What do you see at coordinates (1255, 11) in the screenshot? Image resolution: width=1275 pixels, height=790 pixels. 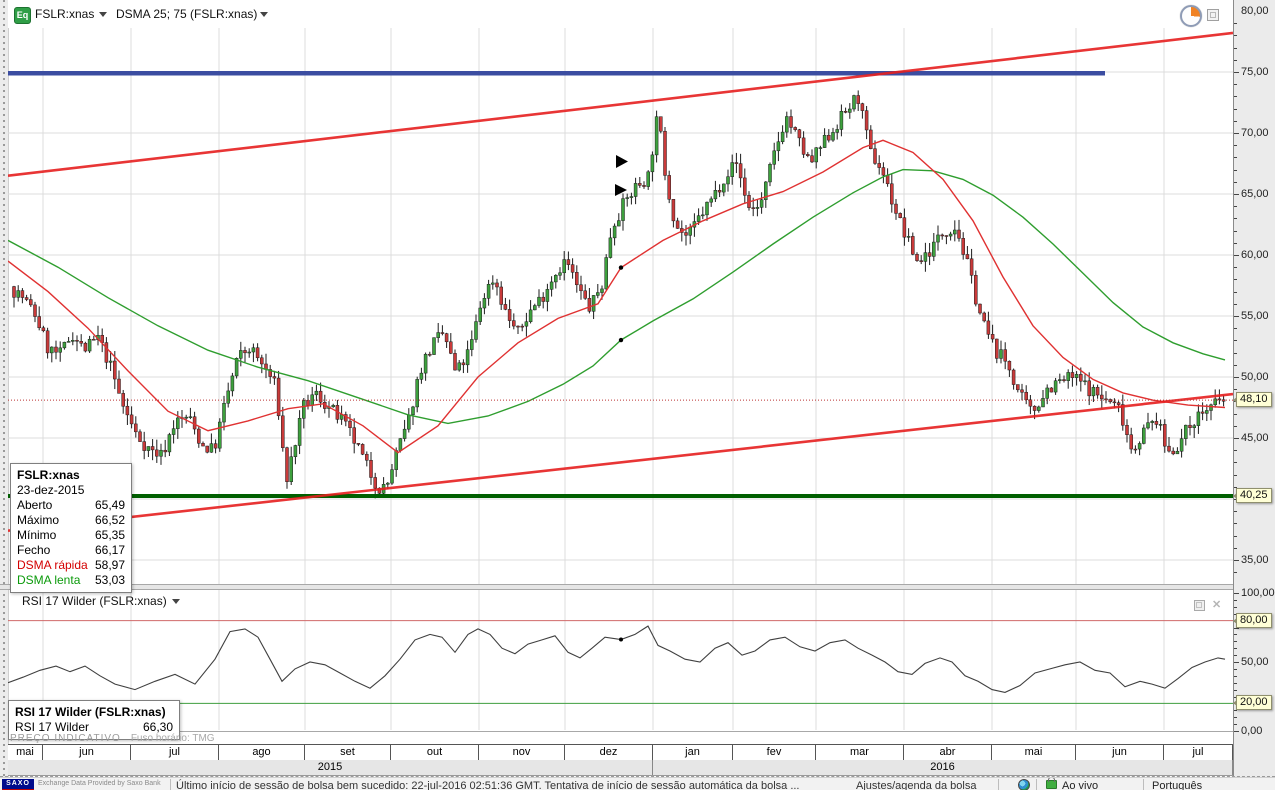 I see `price-tick-label: 80,00` at bounding box center [1255, 11].